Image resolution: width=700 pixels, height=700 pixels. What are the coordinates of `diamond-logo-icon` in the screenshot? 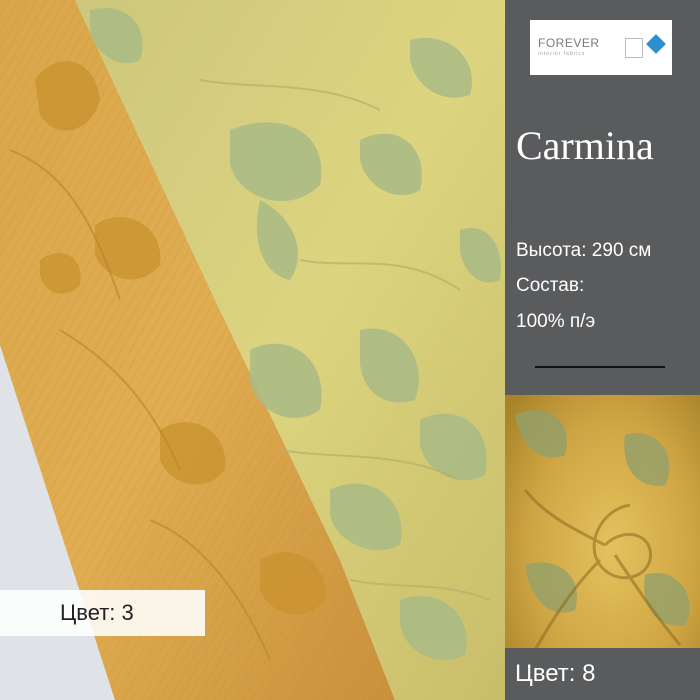 It's located at (656, 44).